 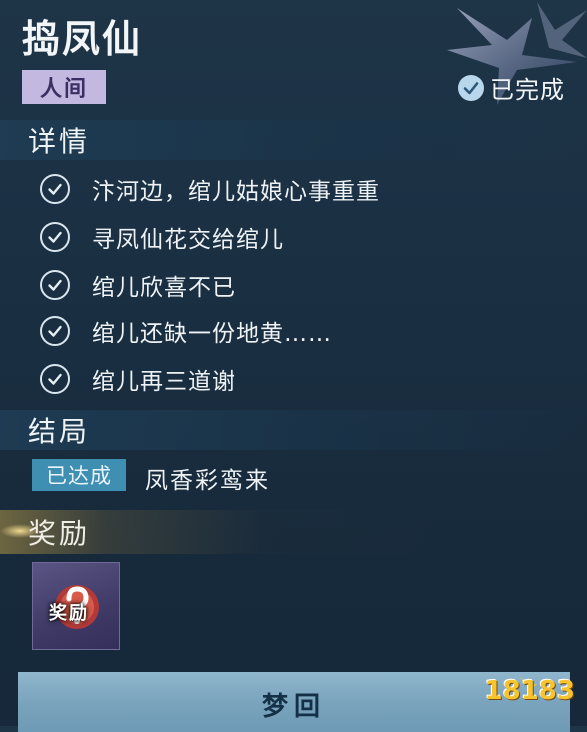 I want to click on list-item: 绾儿再三道谢, so click(x=138, y=379).